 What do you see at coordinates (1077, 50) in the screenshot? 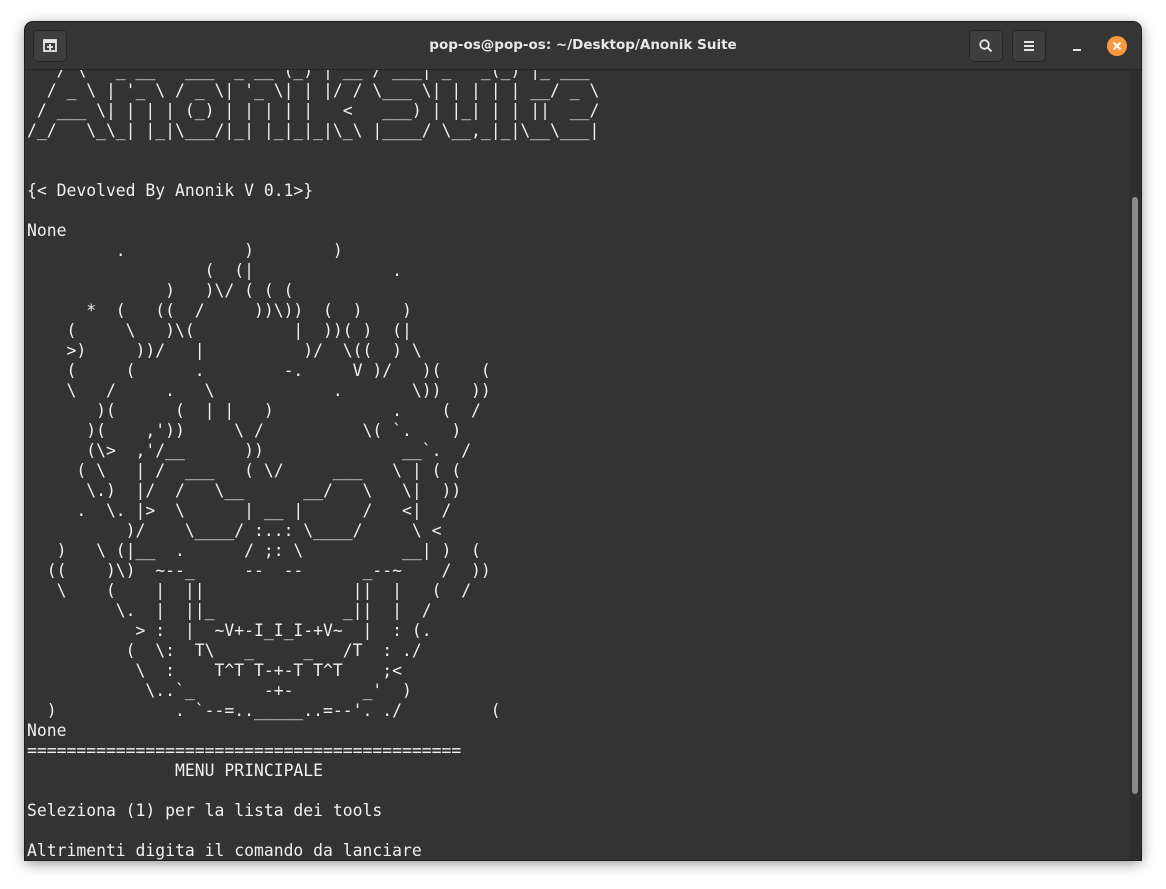
I see `minimize-icon` at bounding box center [1077, 50].